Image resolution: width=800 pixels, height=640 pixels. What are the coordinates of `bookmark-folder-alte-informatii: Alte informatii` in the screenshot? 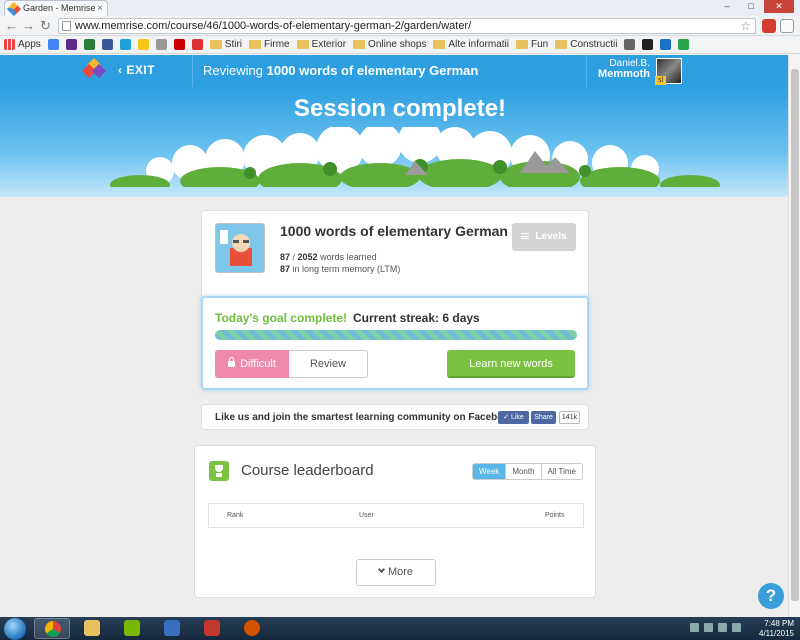 It's located at (471, 44).